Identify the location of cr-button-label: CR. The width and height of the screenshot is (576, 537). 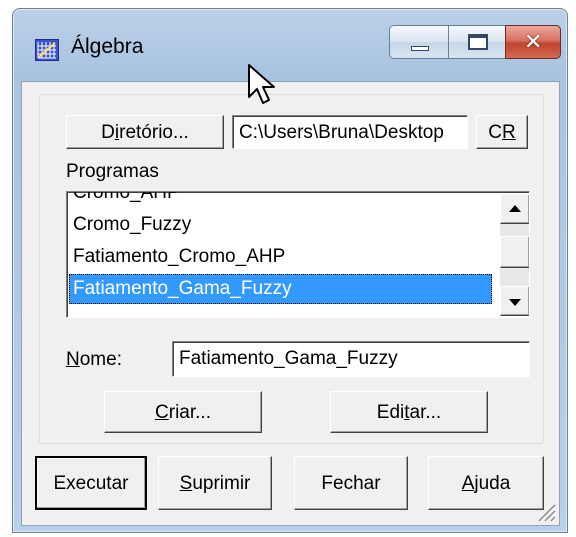
(502, 132).